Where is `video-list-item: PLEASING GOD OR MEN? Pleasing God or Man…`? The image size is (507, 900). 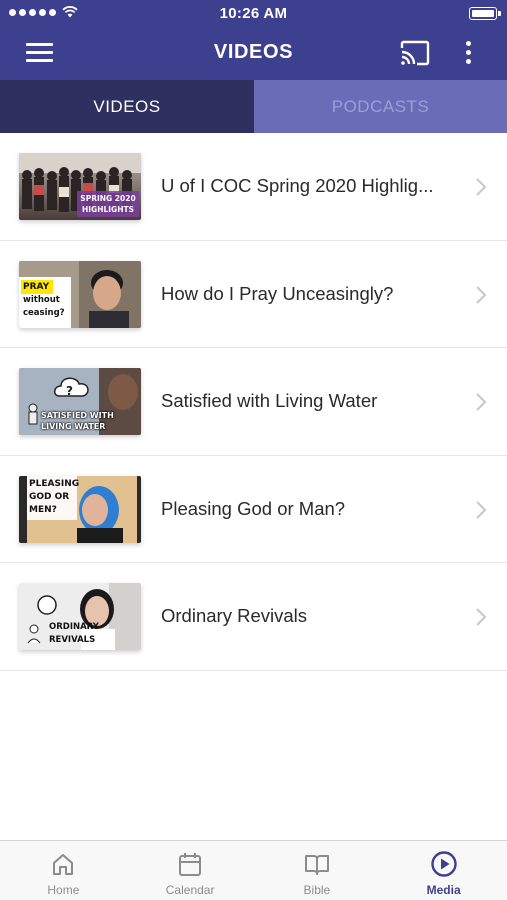
video-list-item: PLEASING GOD OR MEN? Pleasing God or Man… is located at coordinates (253, 509).